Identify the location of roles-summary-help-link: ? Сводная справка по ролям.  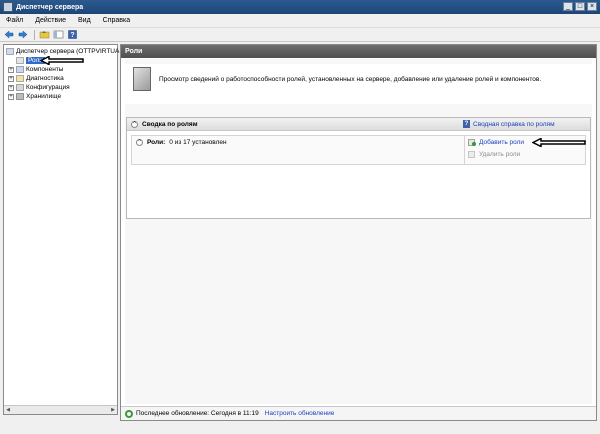
(509, 124).